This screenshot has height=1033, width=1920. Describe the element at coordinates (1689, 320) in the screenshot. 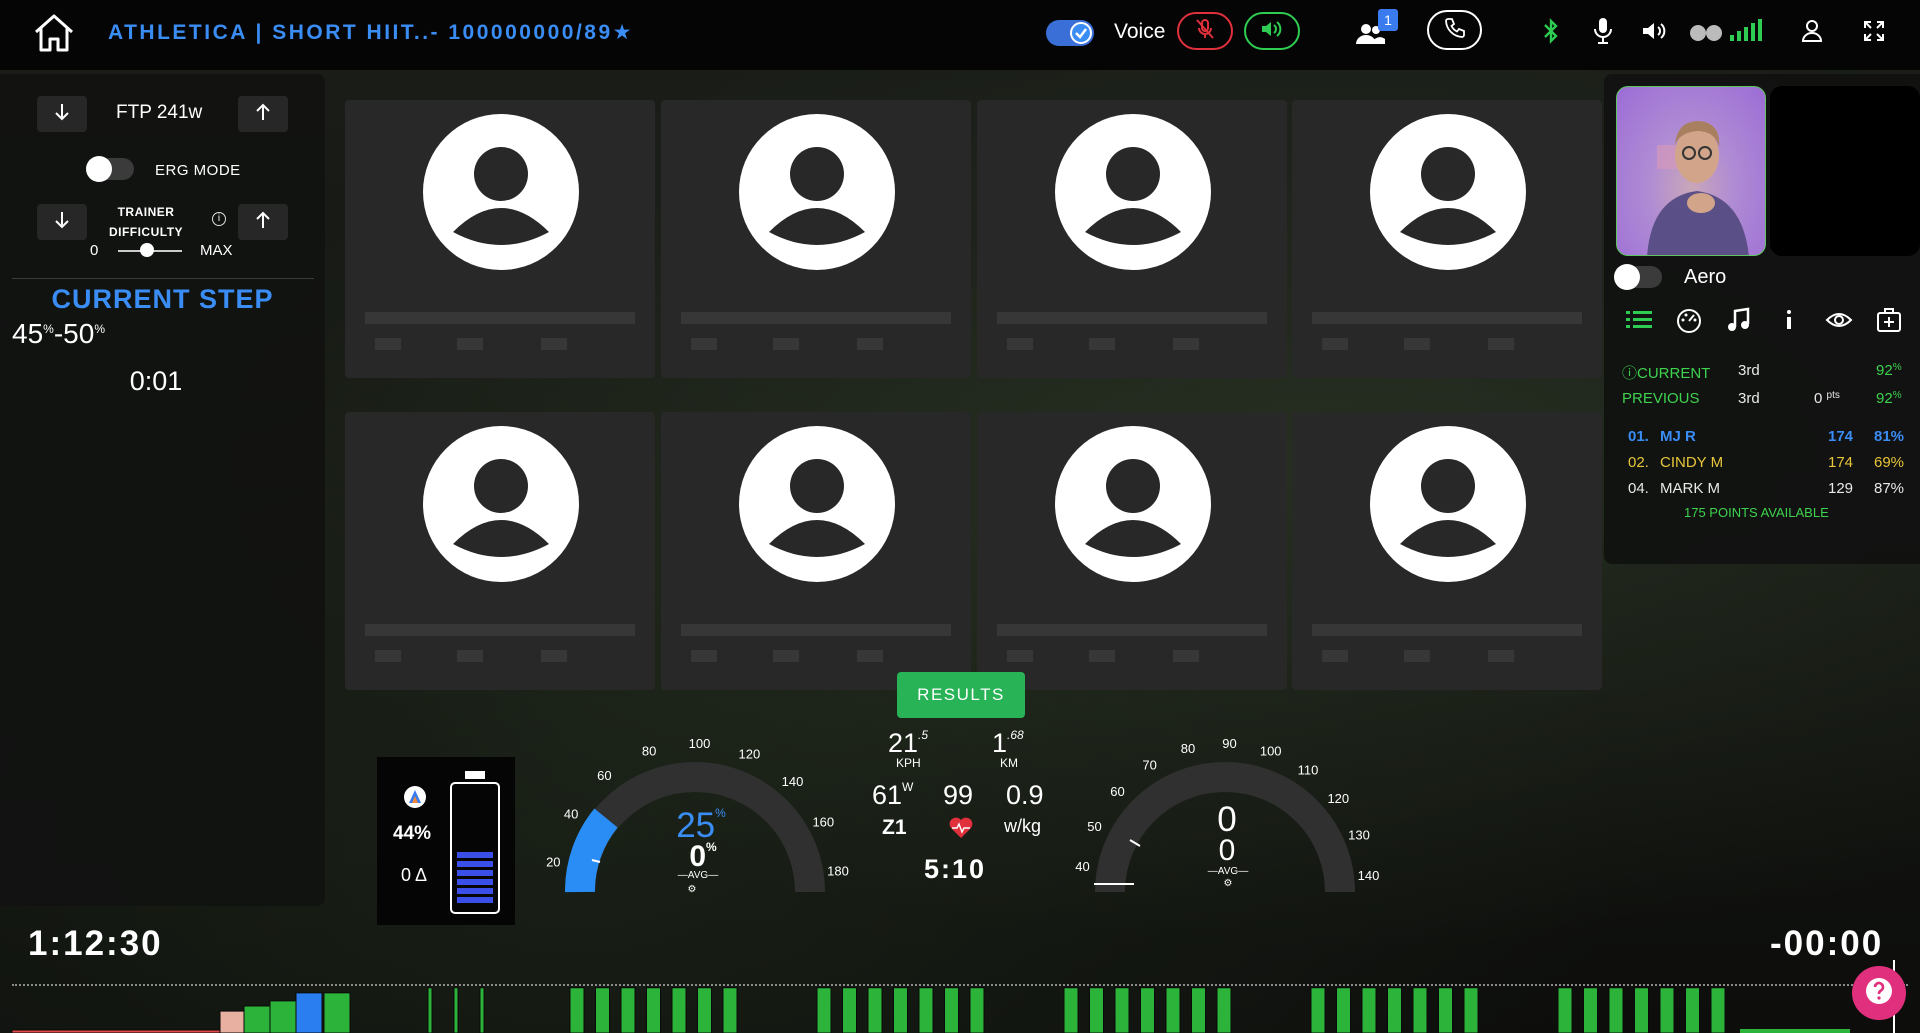

I see `dashboard-icon` at that location.